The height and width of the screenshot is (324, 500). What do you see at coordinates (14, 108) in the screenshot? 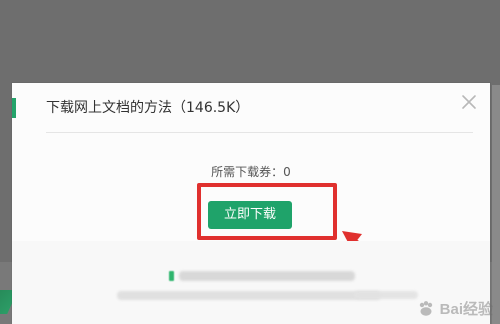
I see `dialog-accent-bar` at bounding box center [14, 108].